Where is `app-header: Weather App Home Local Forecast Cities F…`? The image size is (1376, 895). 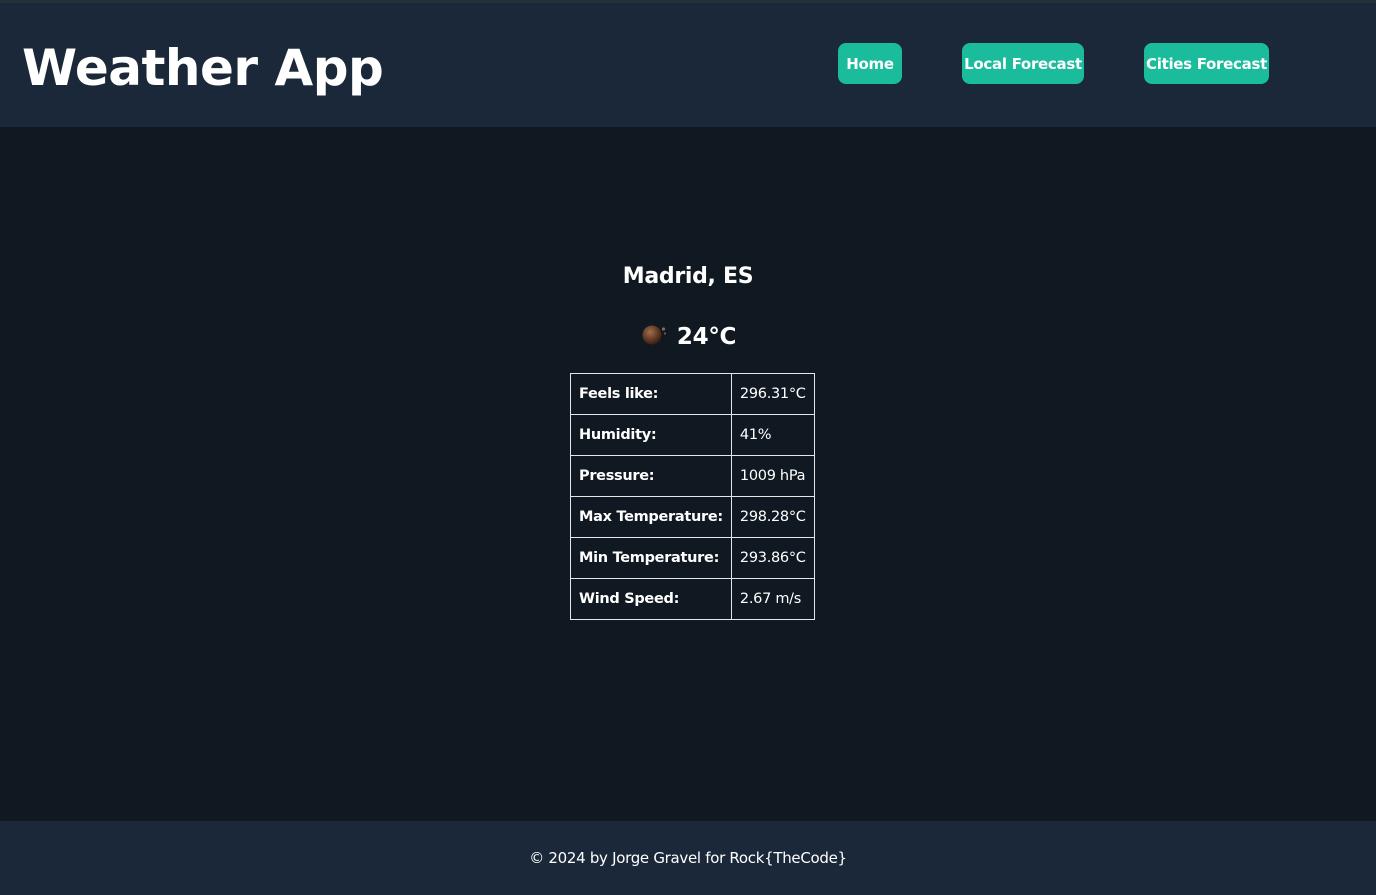 app-header: Weather App Home Local Forecast Cities F… is located at coordinates (688, 65).